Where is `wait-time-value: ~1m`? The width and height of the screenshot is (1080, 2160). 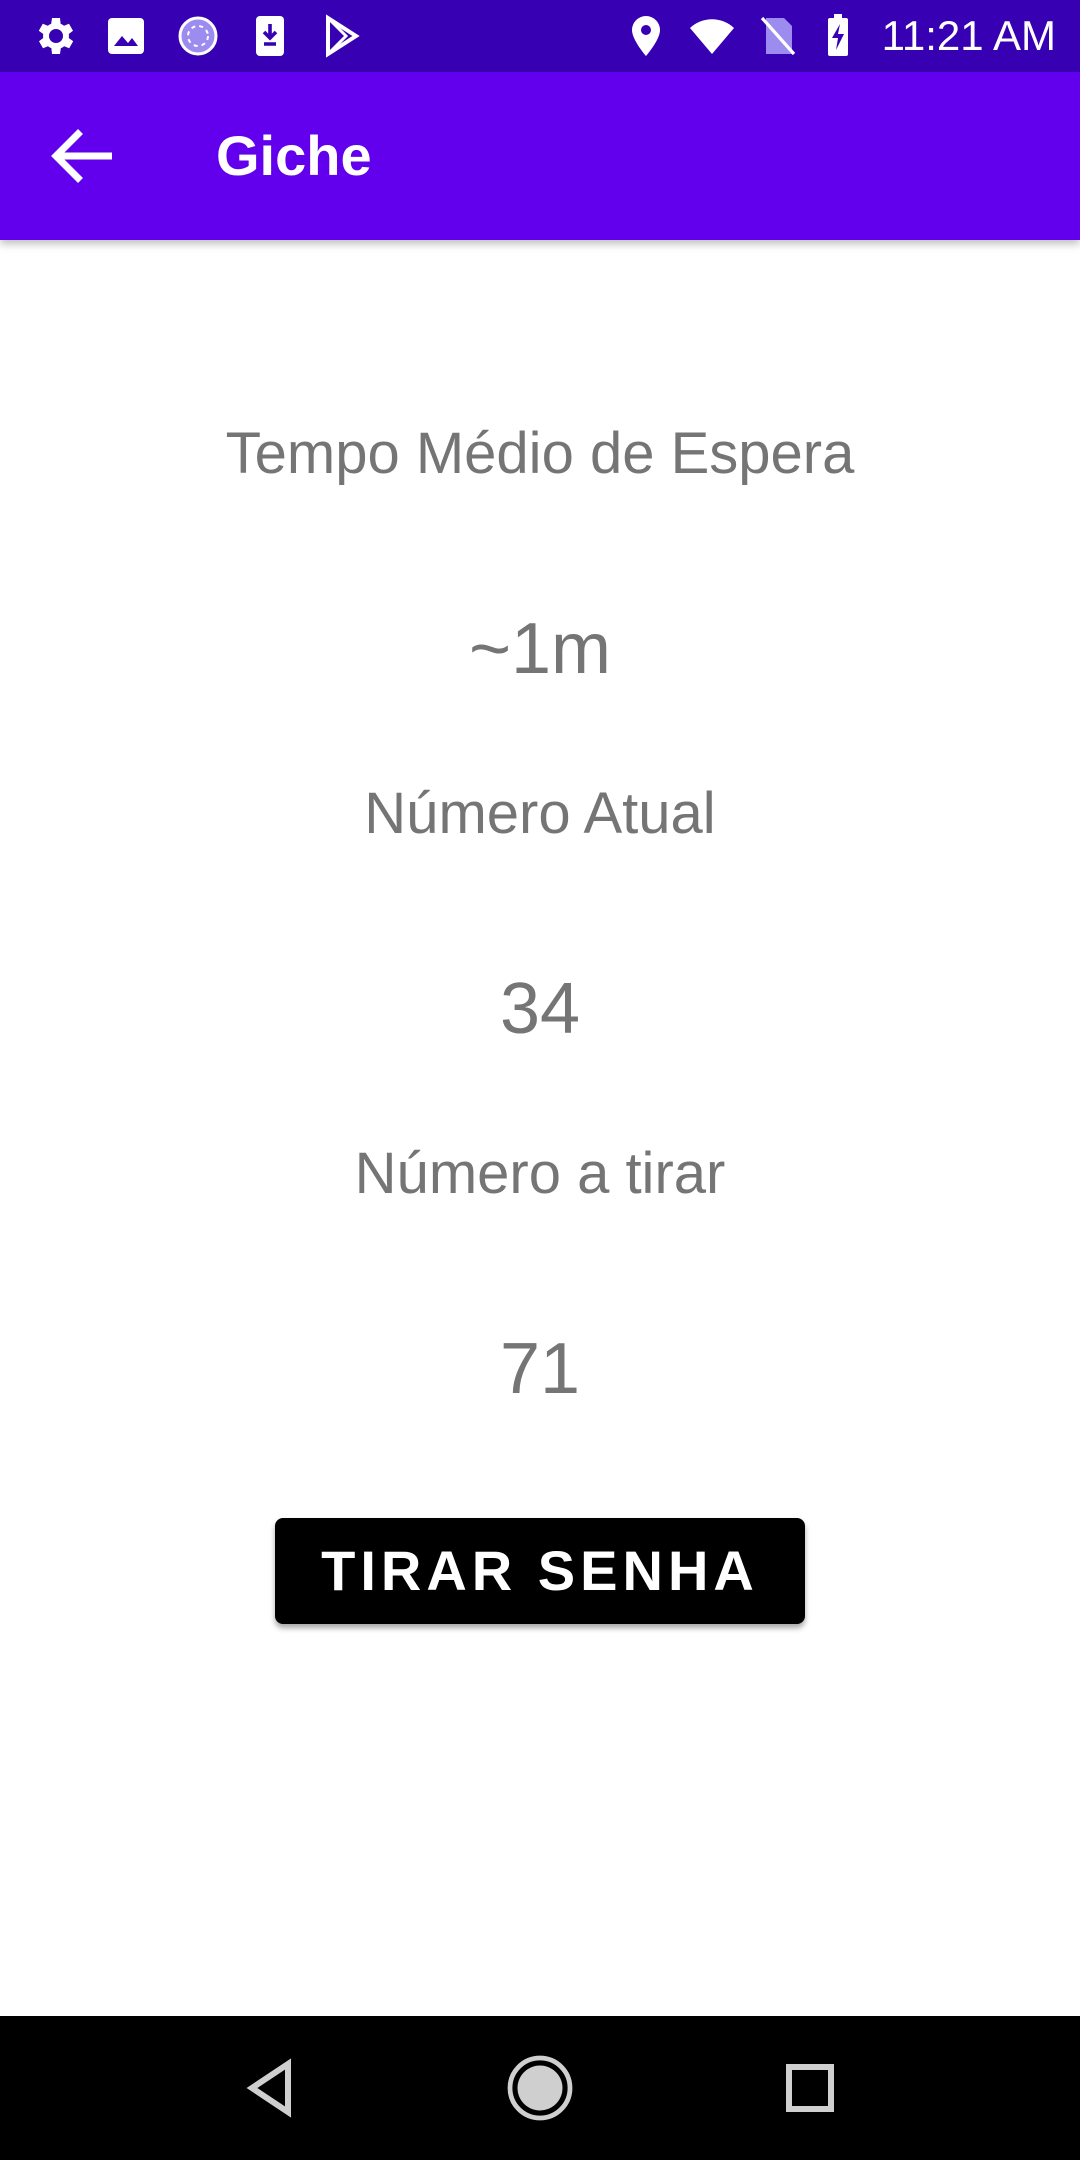
wait-time-value: ~1m is located at coordinates (540, 649).